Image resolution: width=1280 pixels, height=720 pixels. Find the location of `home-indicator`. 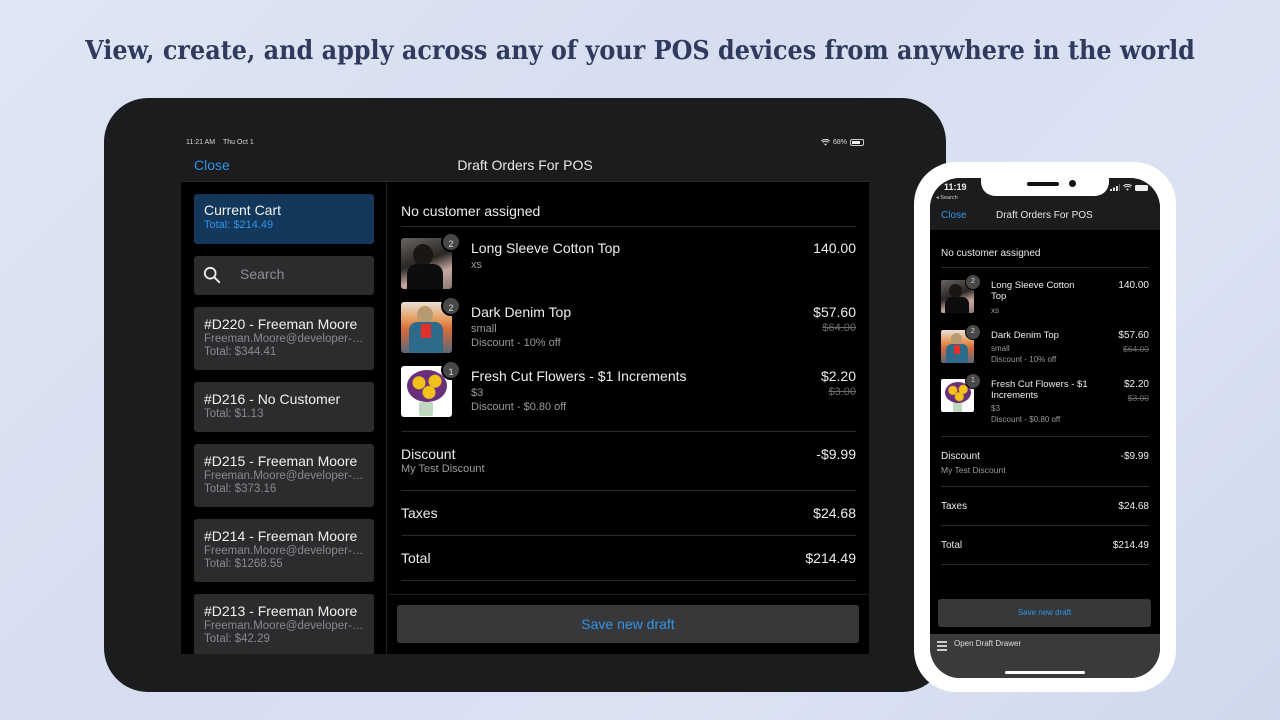

home-indicator is located at coordinates (1045, 672).